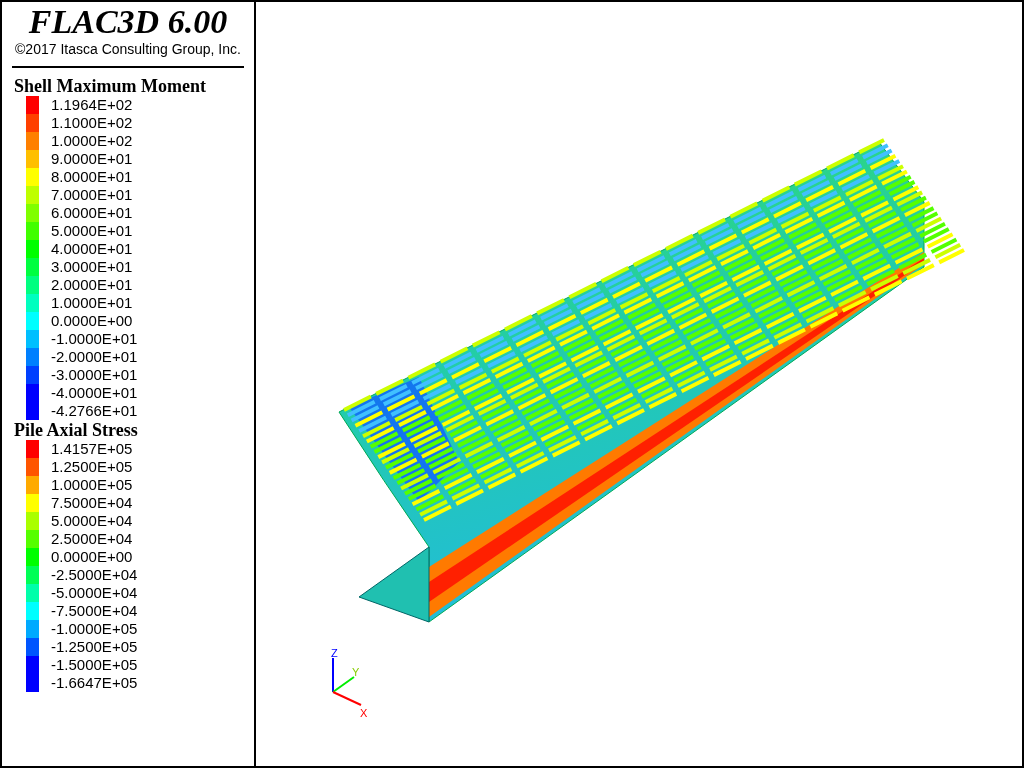 This screenshot has height=768, width=1024. Describe the element at coordinates (92, 195) in the screenshot. I see `legend-value: 7.0000E+01` at that location.